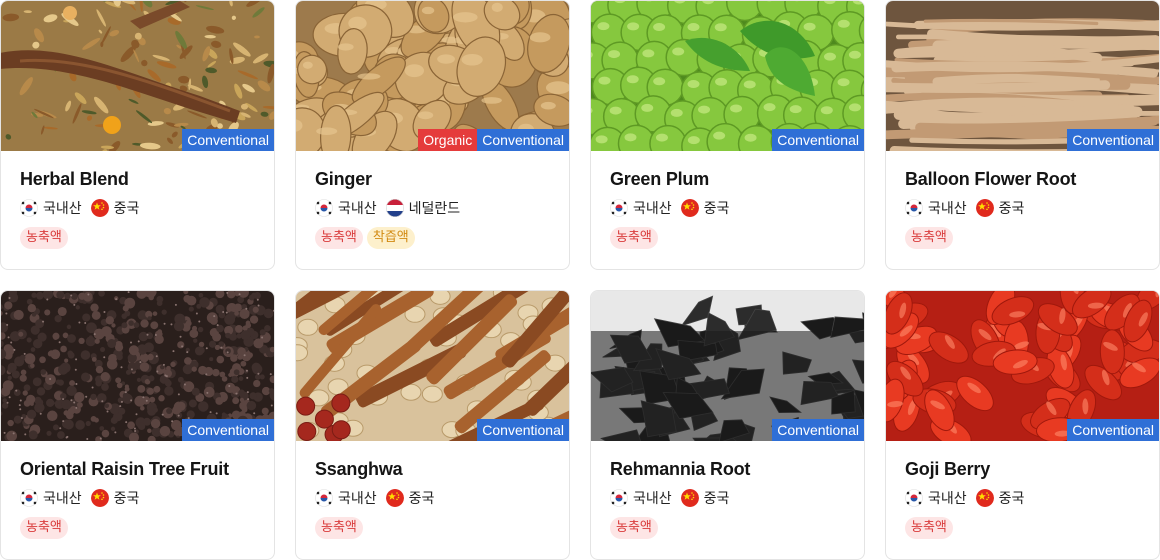  Describe the element at coordinates (680, 469) in the screenshot. I see `product-title: Rehmannia Root` at that location.